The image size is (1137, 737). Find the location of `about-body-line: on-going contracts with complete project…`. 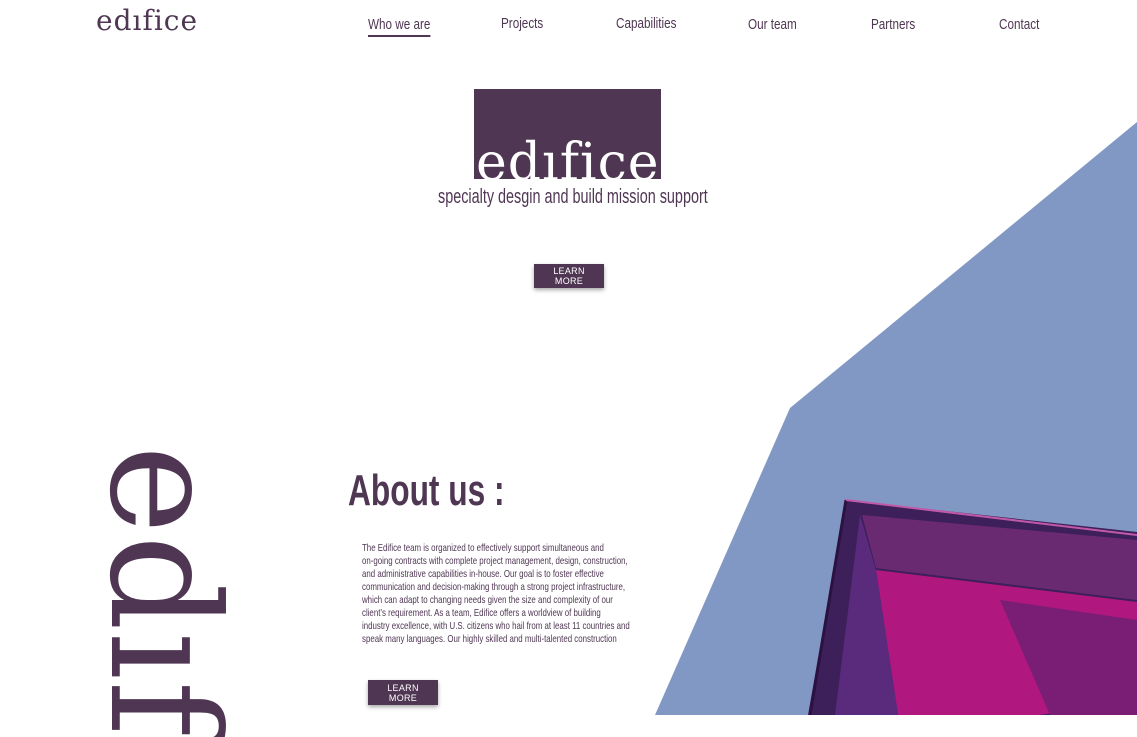

about-body-line: on-going contracts with complete project… is located at coordinates (495, 561).